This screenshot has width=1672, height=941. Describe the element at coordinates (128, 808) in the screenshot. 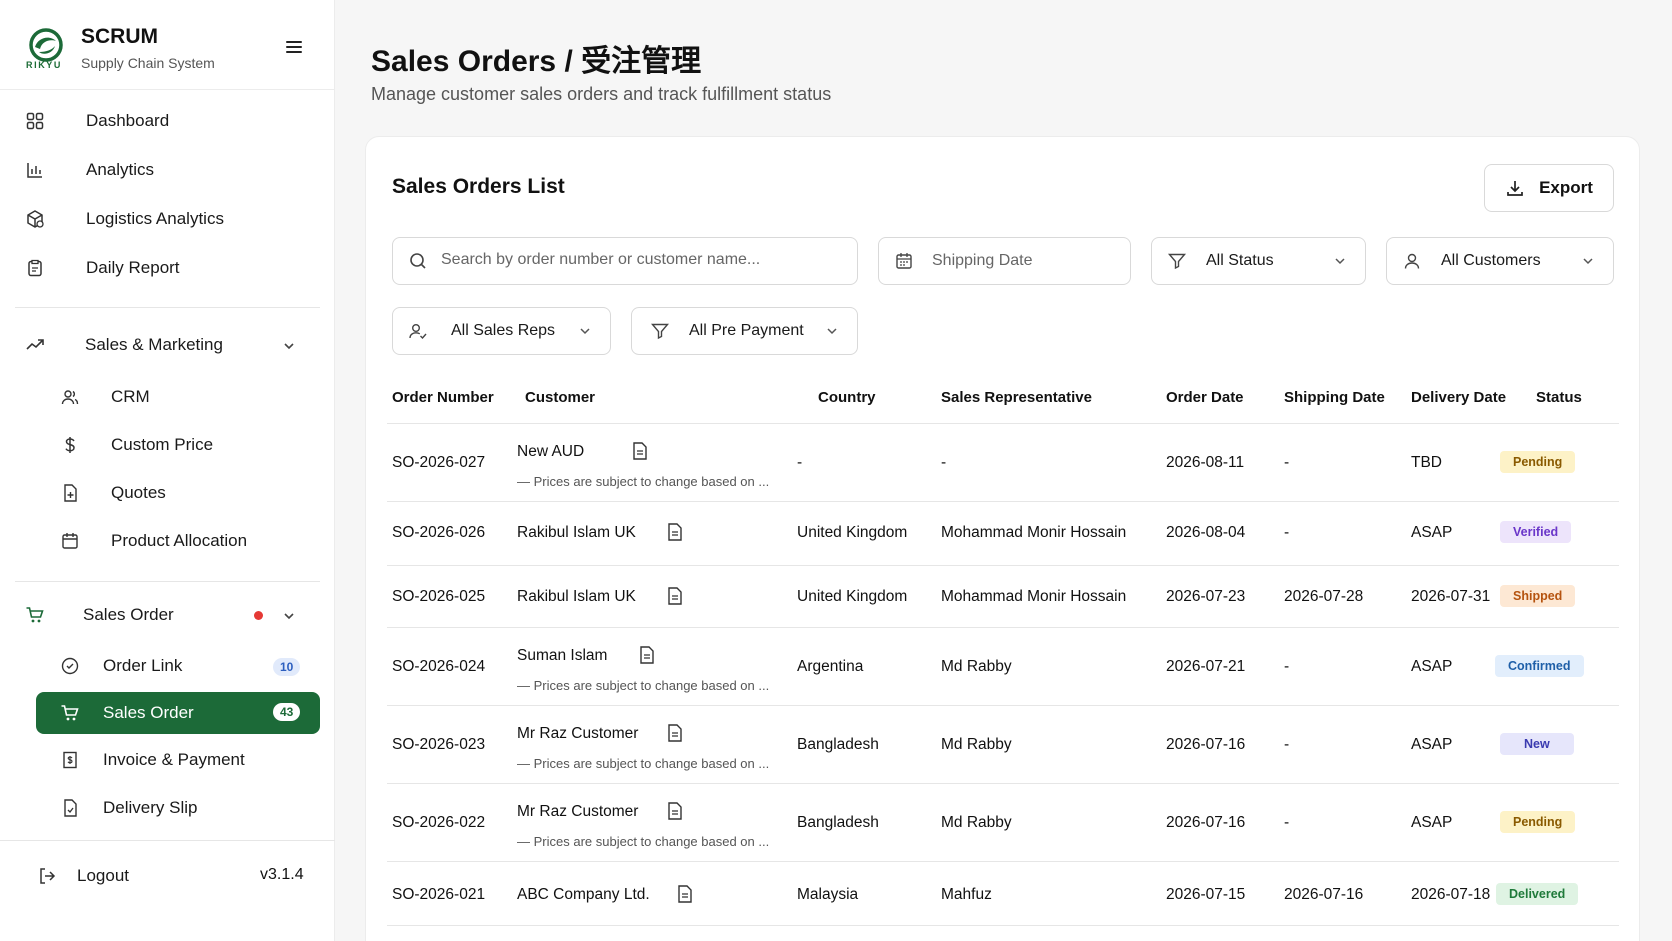

I see `sidebar-item-delivery-slip: Delivery Slip` at that location.